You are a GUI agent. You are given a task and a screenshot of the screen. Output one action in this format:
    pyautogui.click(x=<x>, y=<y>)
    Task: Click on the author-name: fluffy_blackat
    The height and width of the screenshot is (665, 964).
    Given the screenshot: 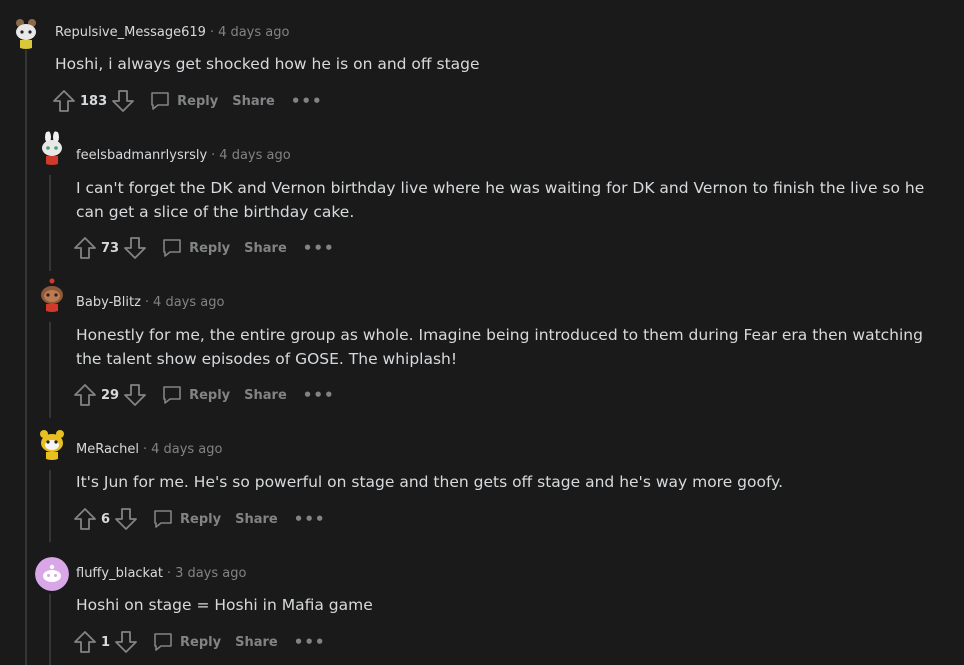 What is the action you would take?
    pyautogui.click(x=119, y=573)
    